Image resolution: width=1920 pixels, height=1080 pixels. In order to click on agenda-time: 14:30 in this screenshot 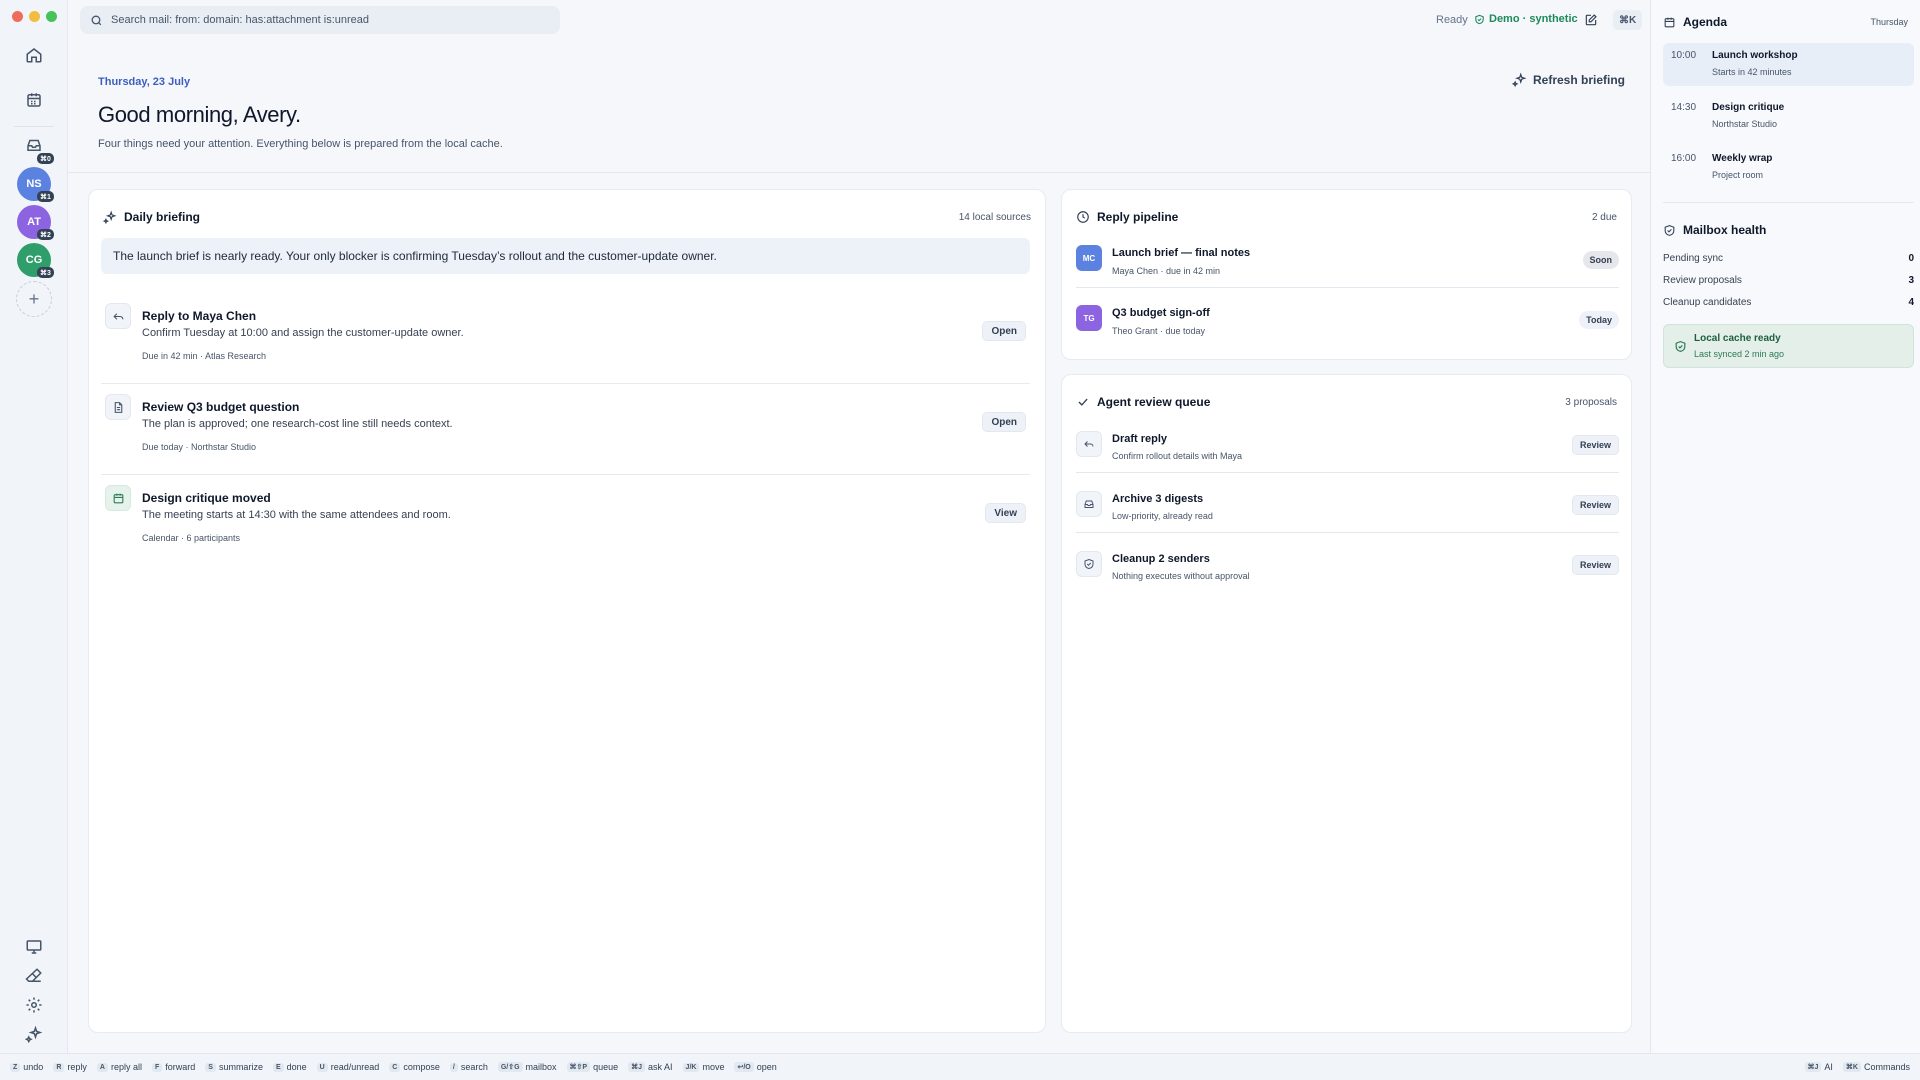, I will do `click(1684, 107)`.